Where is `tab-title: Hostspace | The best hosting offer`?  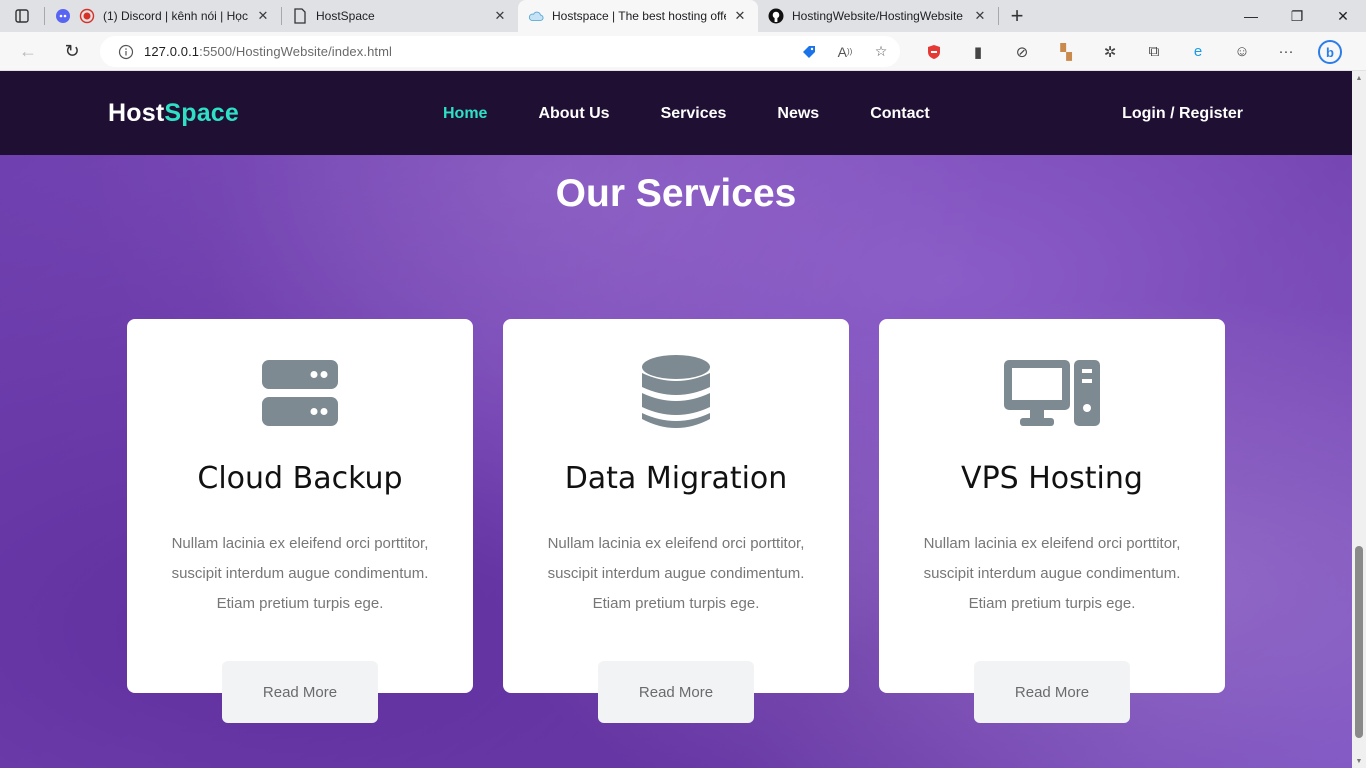
tab-title: Hostspace | The best hosting offer is located at coordinates (639, 16).